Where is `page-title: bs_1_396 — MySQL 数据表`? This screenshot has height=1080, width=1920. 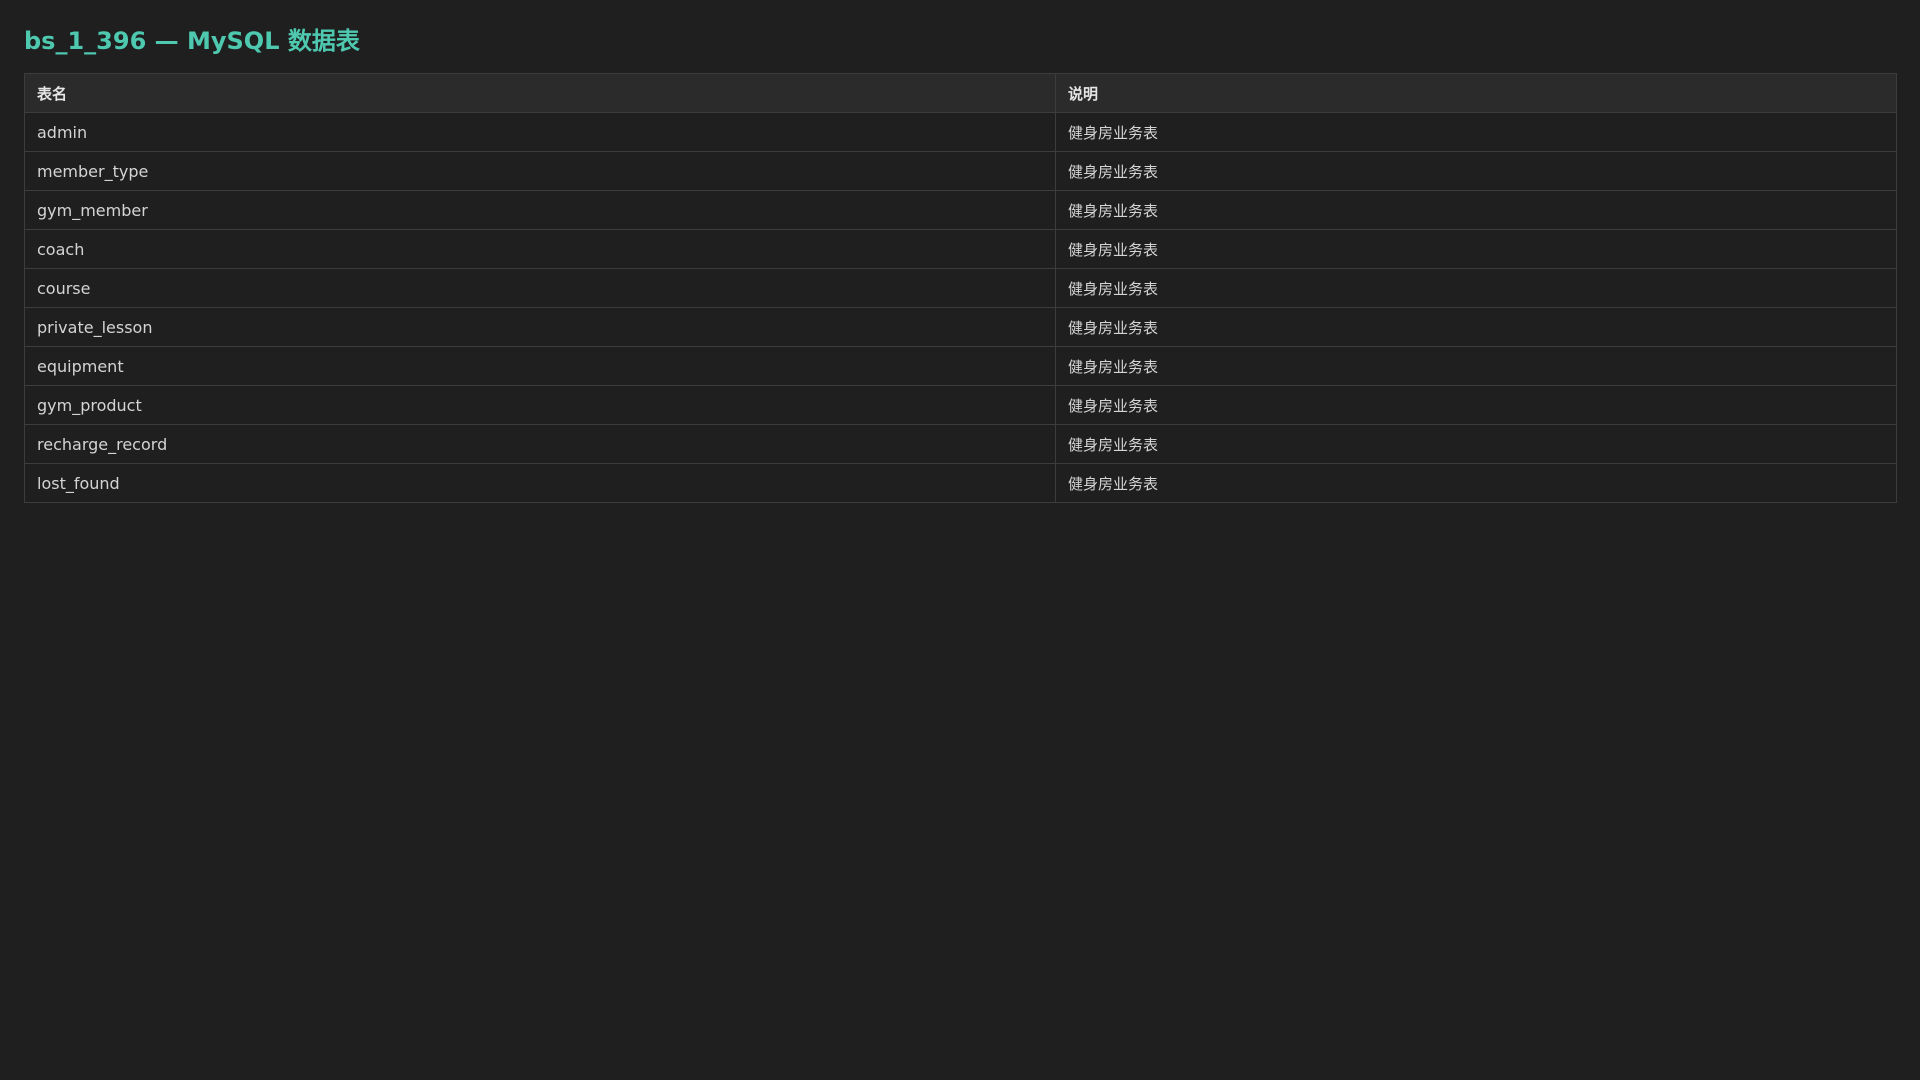 page-title: bs_1_396 — MySQL 数据表 is located at coordinates (192, 41).